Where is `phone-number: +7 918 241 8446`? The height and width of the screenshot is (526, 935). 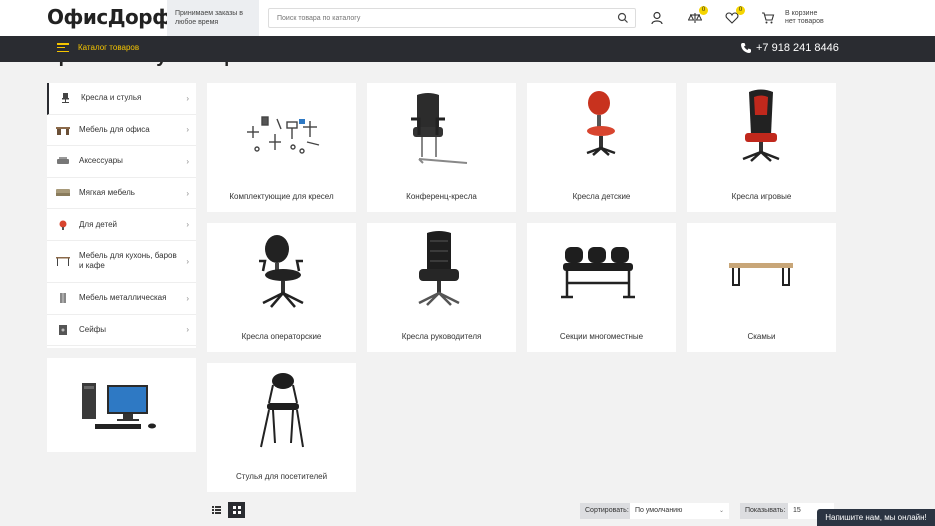
phone-number: +7 918 241 8446 is located at coordinates (797, 48).